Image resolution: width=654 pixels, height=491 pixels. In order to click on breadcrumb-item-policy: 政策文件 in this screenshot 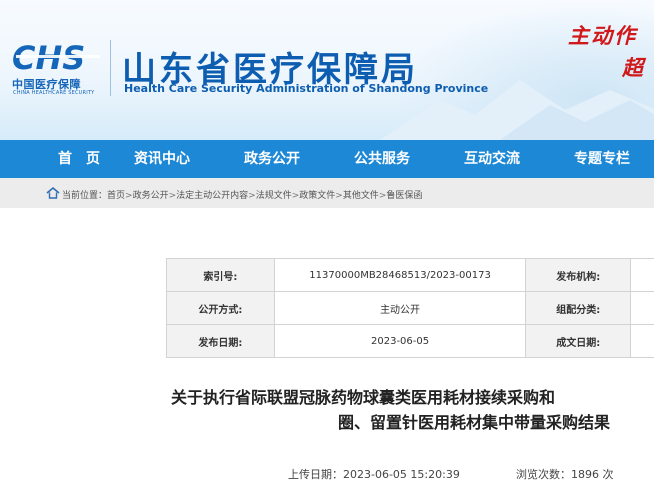, I will do `click(317, 196)`.